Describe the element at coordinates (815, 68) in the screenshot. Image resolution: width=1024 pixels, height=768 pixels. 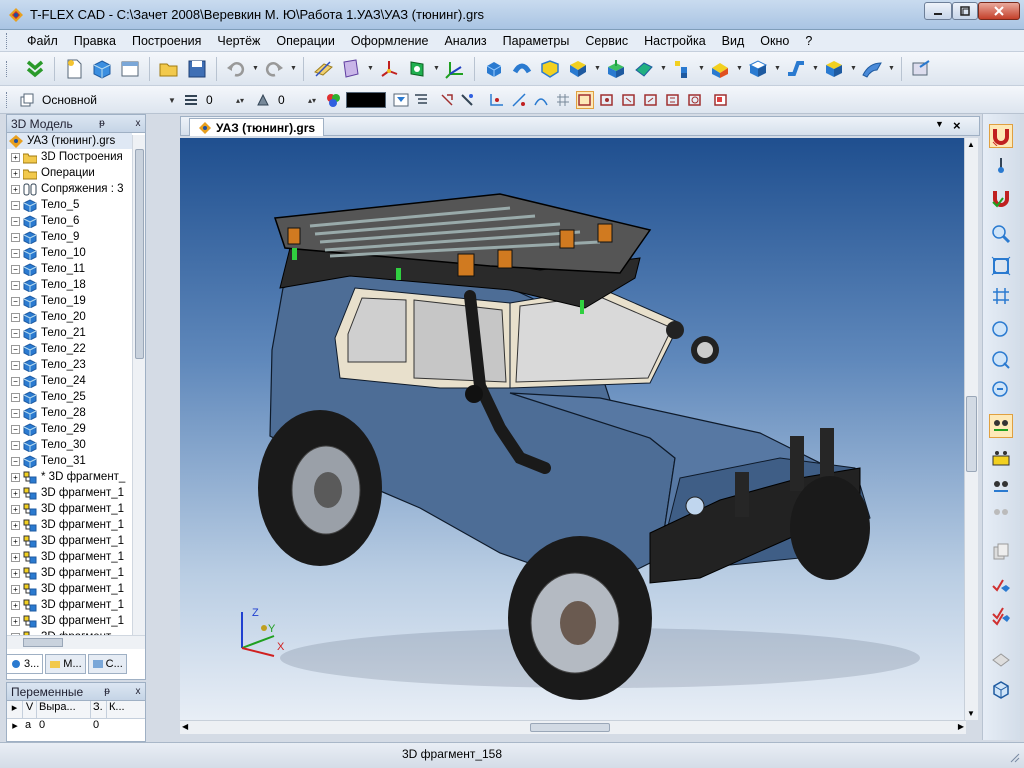
I see `sweep-dropdown-icon: ▼` at that location.